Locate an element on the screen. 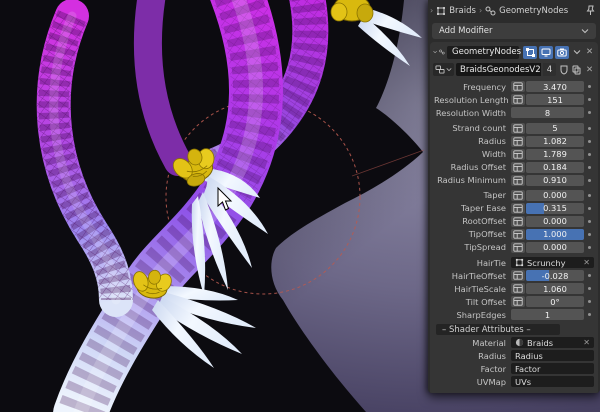 The width and height of the screenshot is (600, 412). pin-icon is located at coordinates (590, 10).